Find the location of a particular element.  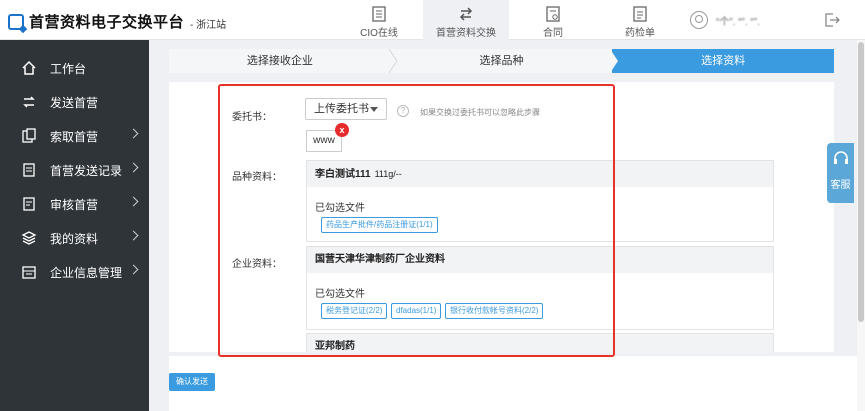

contract-icon is located at coordinates (553, 14).